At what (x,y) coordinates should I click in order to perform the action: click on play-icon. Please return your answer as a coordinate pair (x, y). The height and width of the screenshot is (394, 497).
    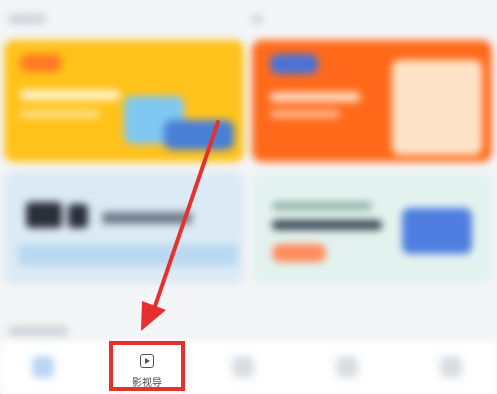
    Looking at the image, I should click on (147, 361).